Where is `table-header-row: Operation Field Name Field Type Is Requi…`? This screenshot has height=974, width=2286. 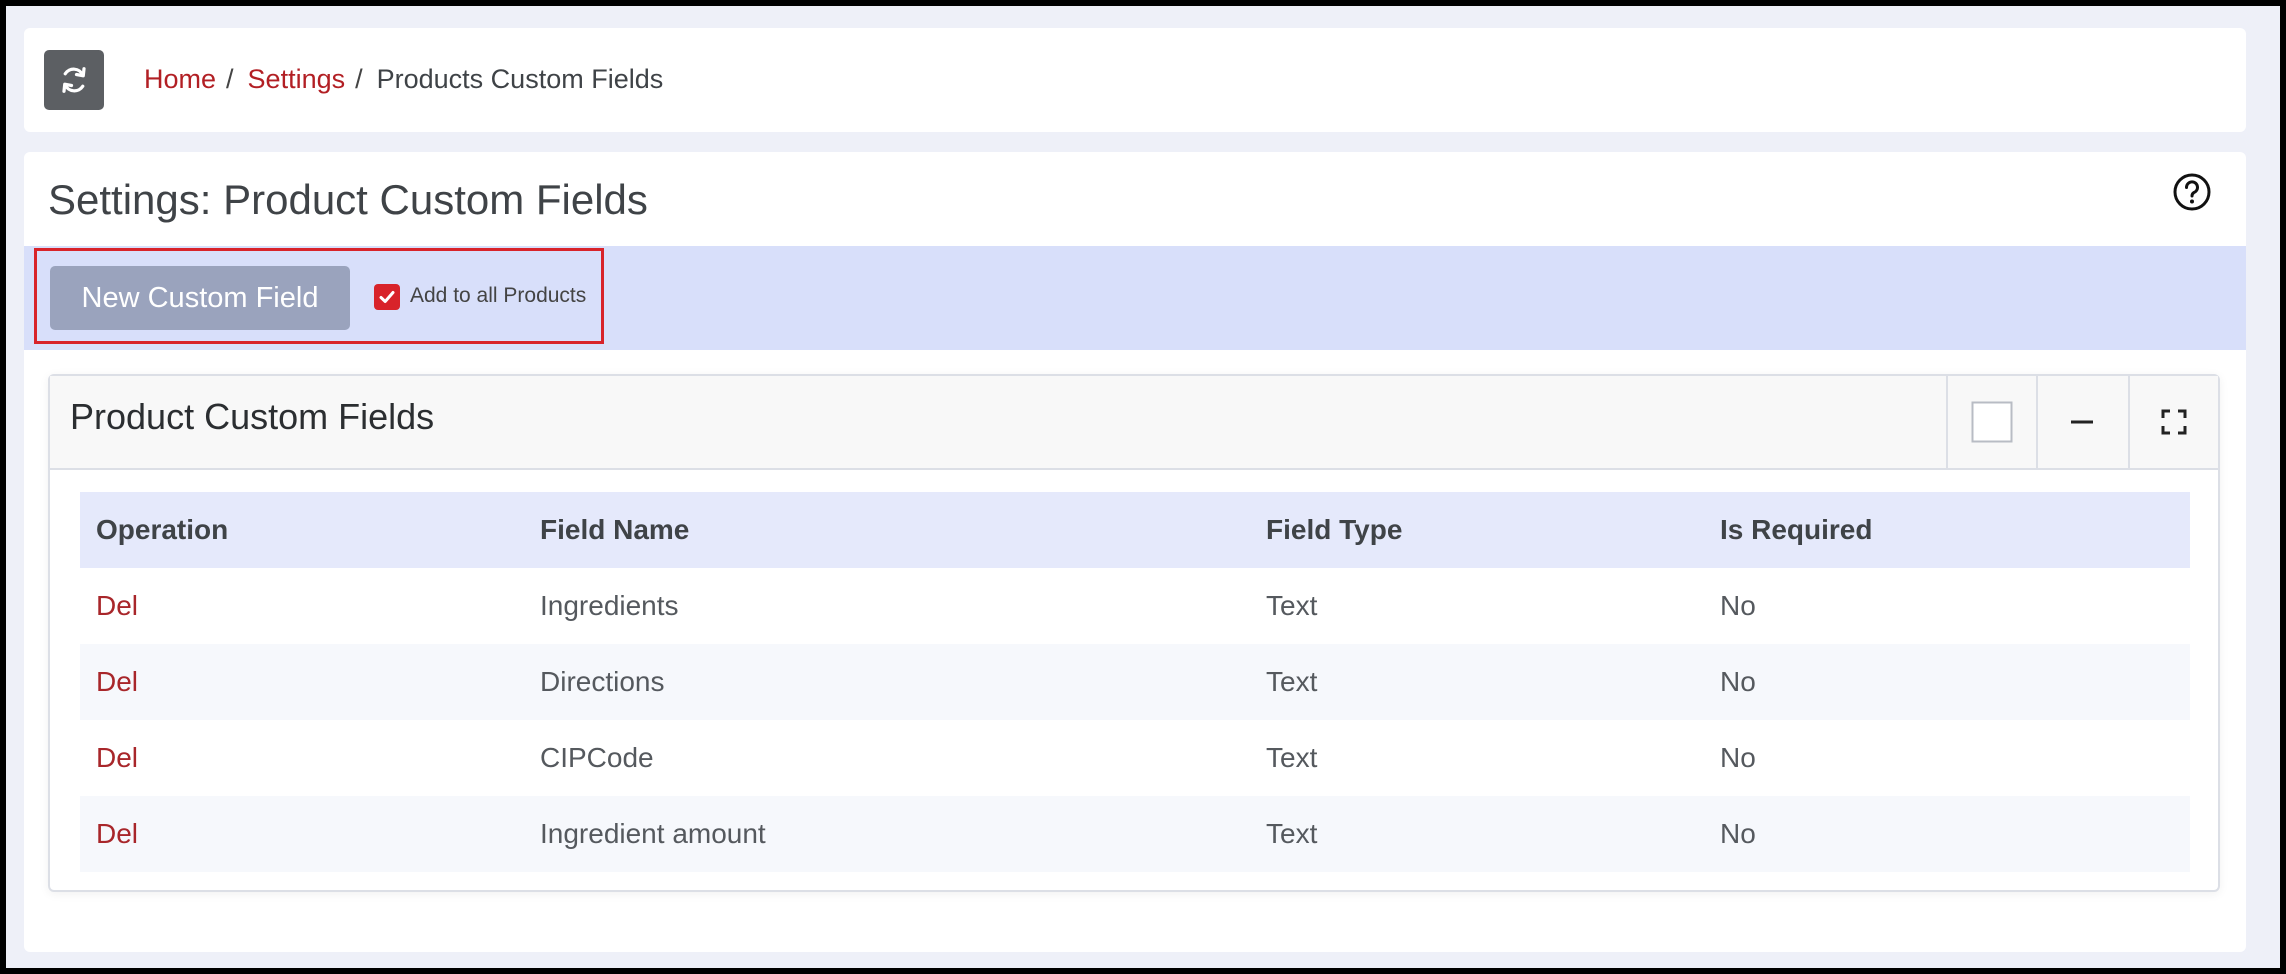 table-header-row: Operation Field Name Field Type Is Requi… is located at coordinates (1135, 530).